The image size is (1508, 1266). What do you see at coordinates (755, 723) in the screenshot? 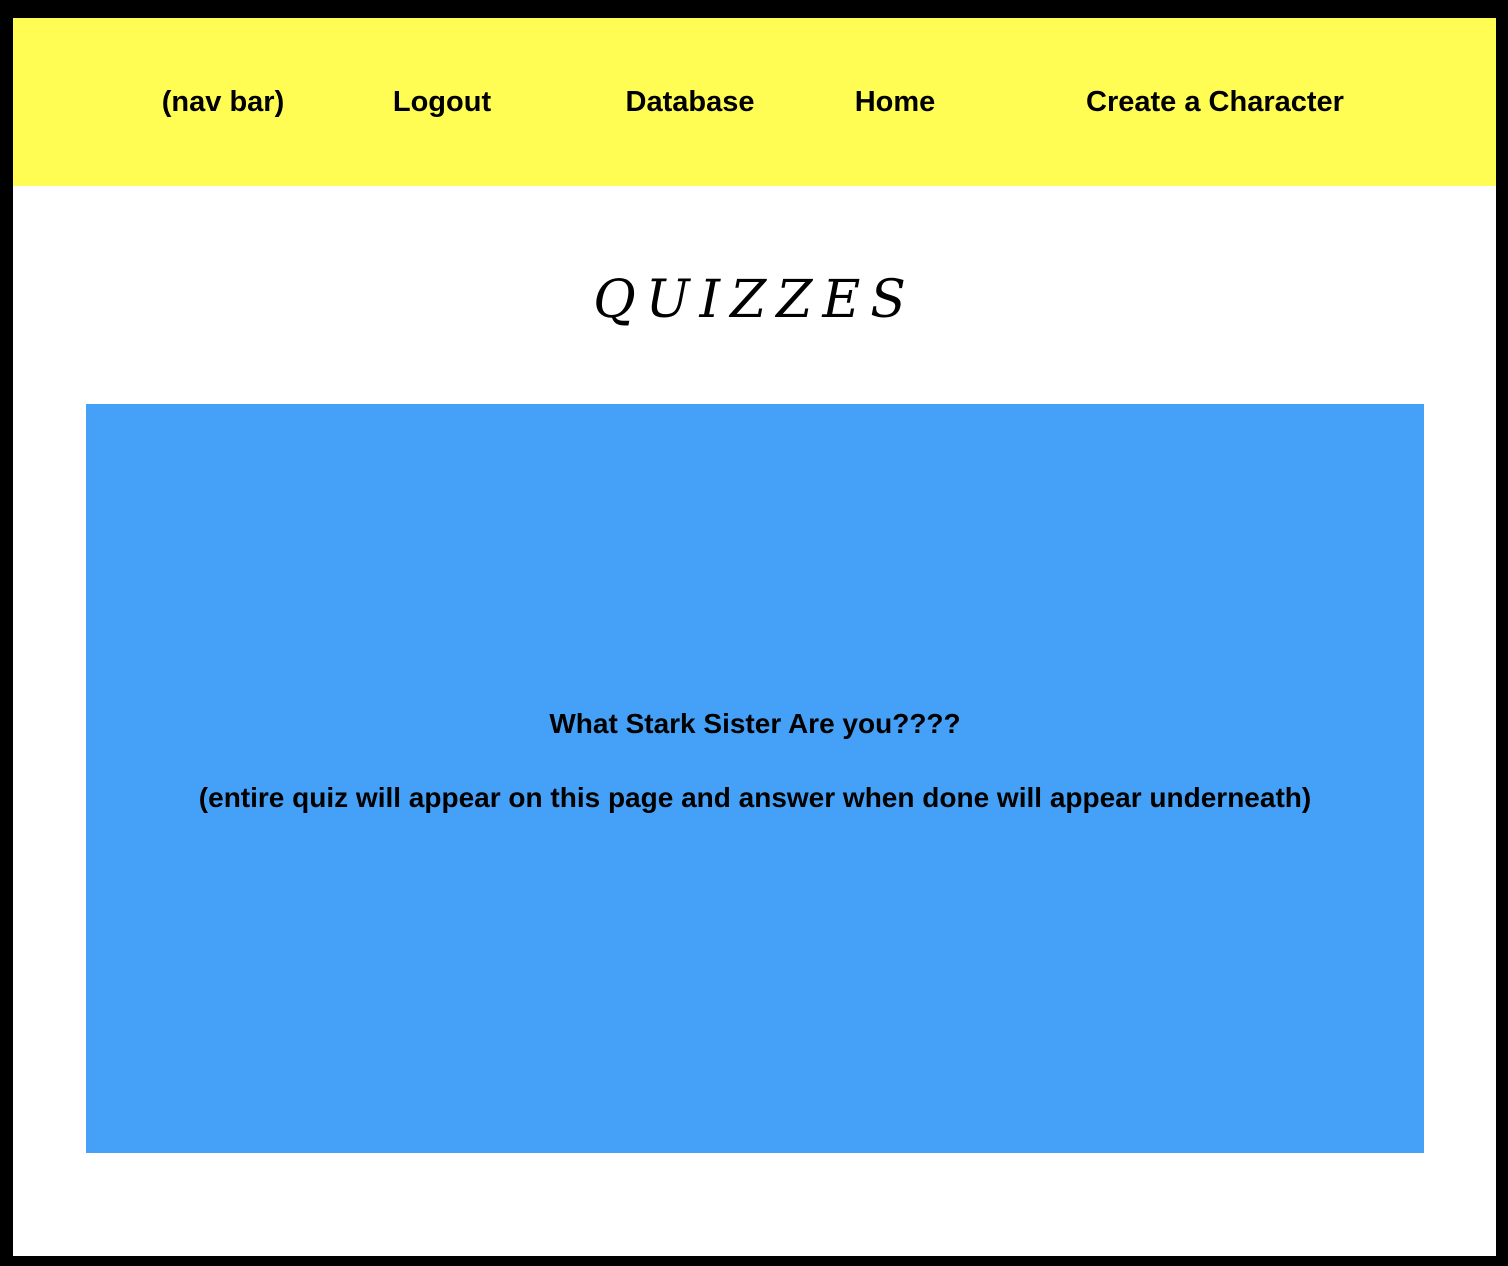
I see `quiz-title: What Stark Sister Are you????` at bounding box center [755, 723].